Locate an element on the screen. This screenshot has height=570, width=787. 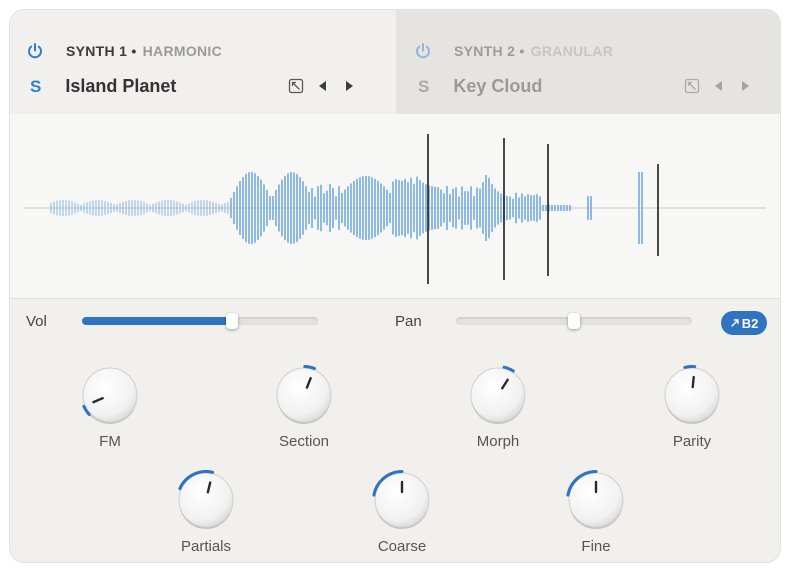
knob-value-arc is located at coordinates (690, 367).